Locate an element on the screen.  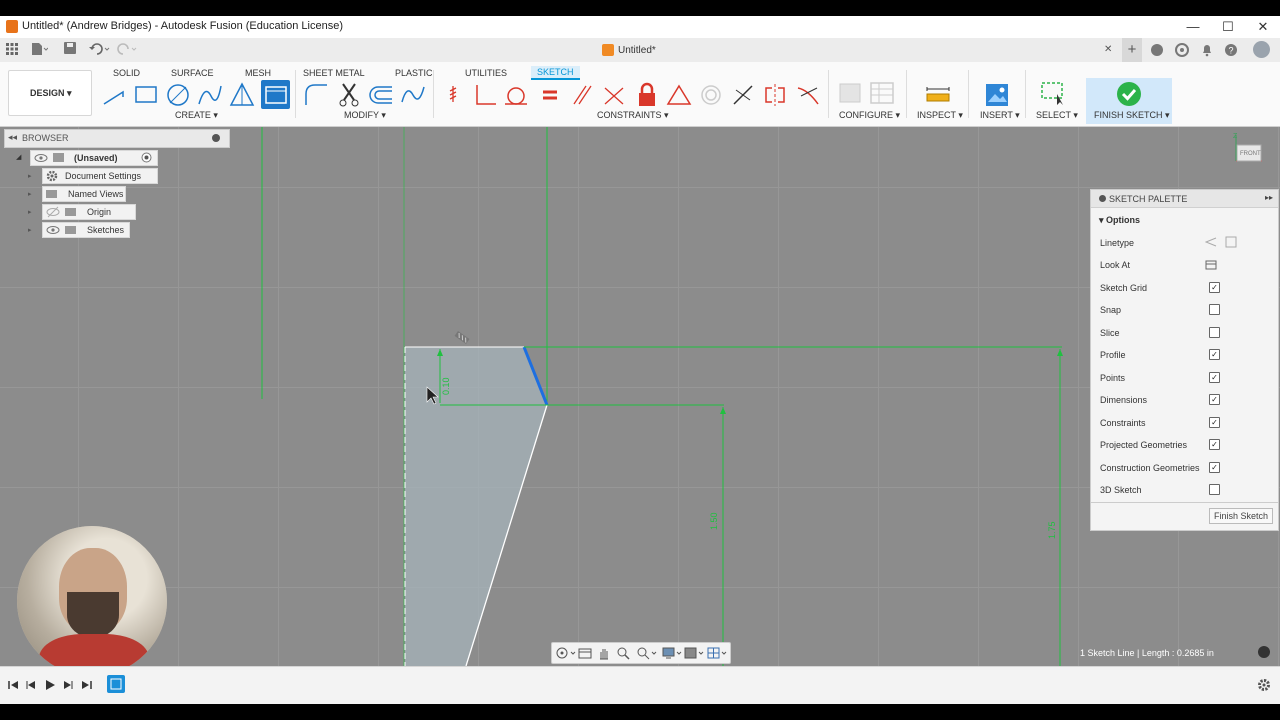
timeline-next-icon is located at coordinates (68, 686).